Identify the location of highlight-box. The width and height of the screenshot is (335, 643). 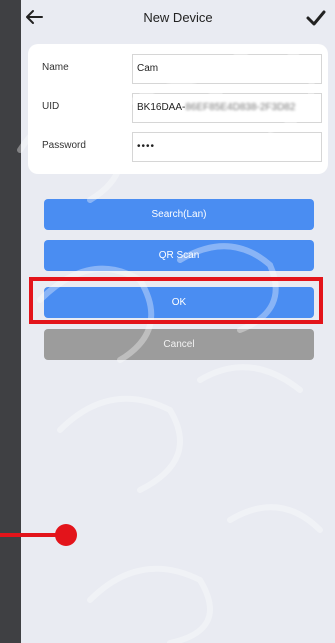
(176, 300).